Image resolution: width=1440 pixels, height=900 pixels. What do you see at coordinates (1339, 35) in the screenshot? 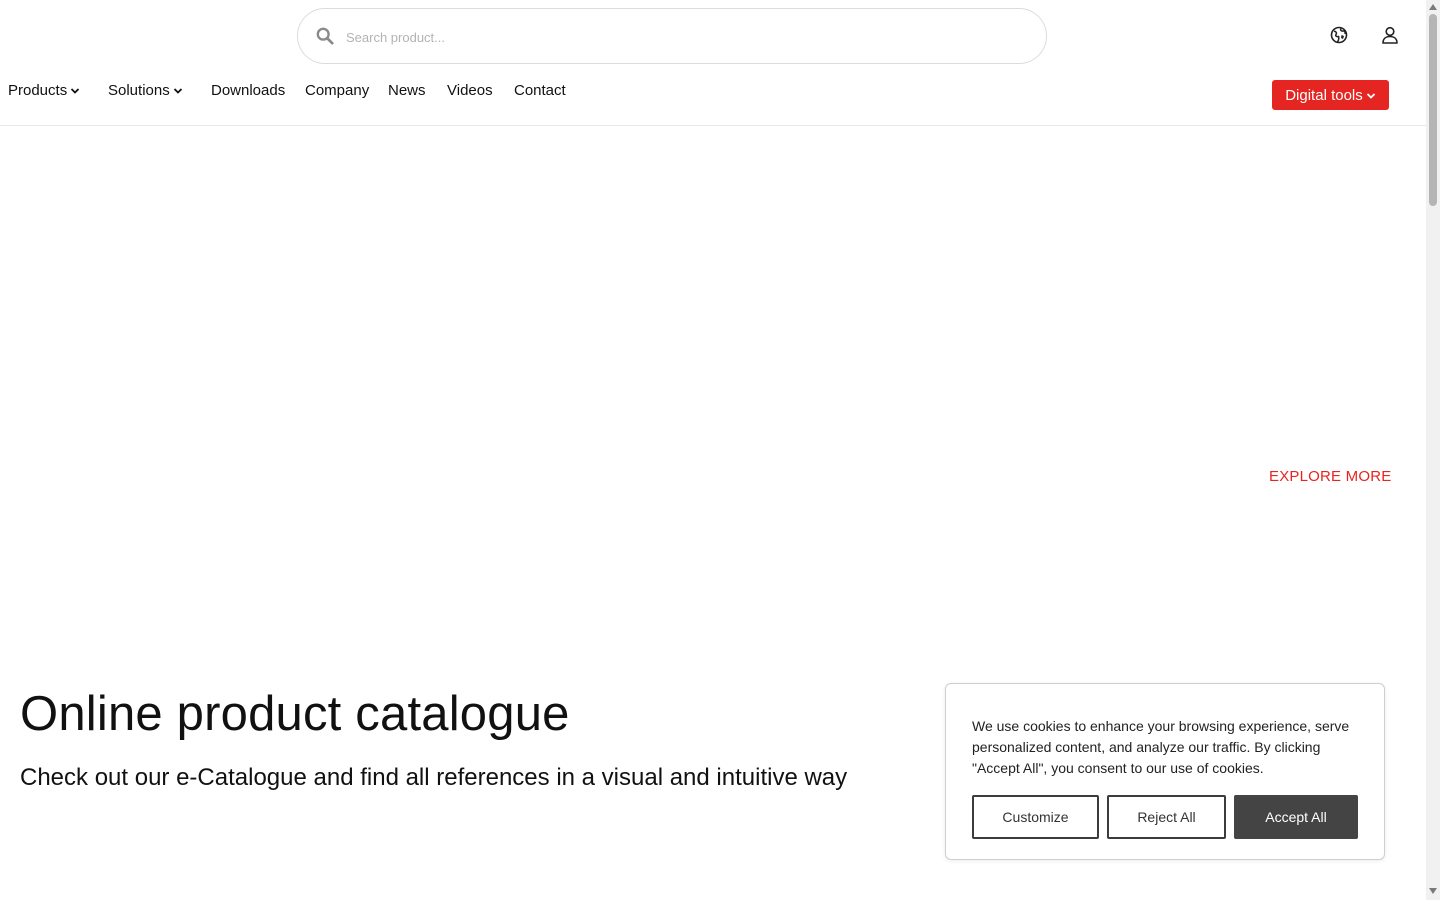
I see `globe-icon` at bounding box center [1339, 35].